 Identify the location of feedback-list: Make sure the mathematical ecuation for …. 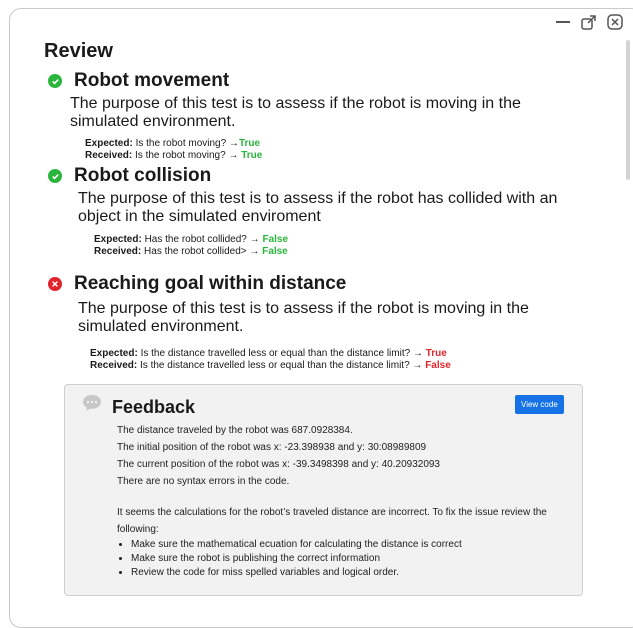
(332, 559).